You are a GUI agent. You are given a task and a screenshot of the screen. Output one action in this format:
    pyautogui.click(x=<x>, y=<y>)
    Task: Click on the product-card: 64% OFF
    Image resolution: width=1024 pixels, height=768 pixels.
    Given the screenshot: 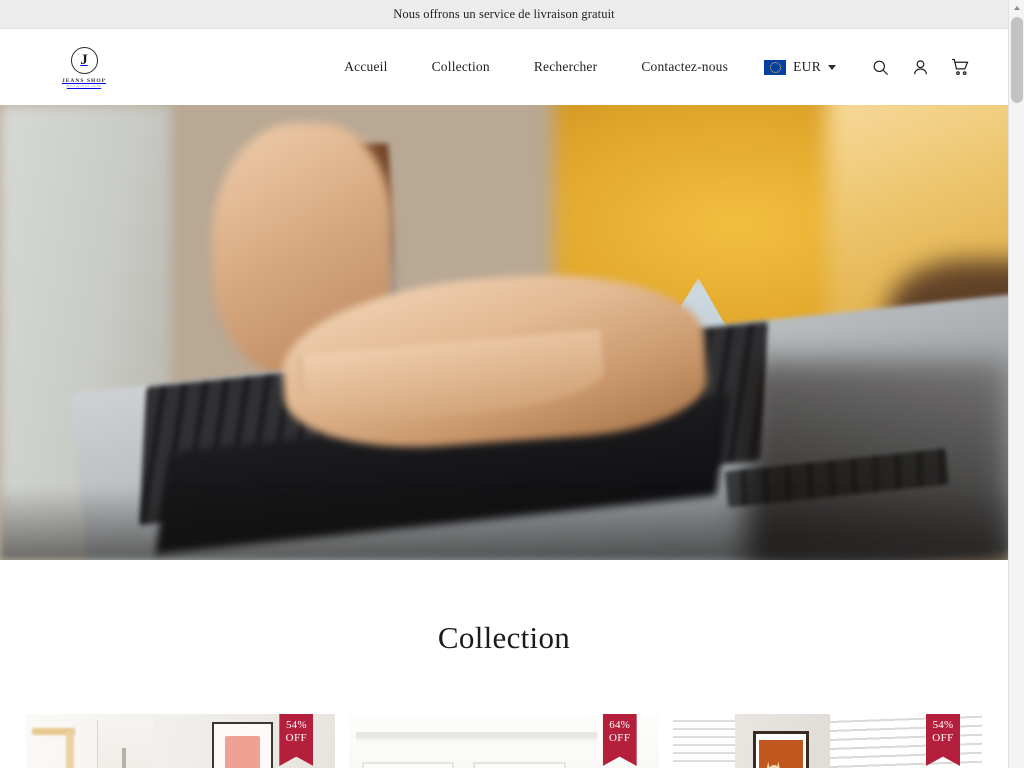 What is the action you would take?
    pyautogui.click(x=504, y=741)
    